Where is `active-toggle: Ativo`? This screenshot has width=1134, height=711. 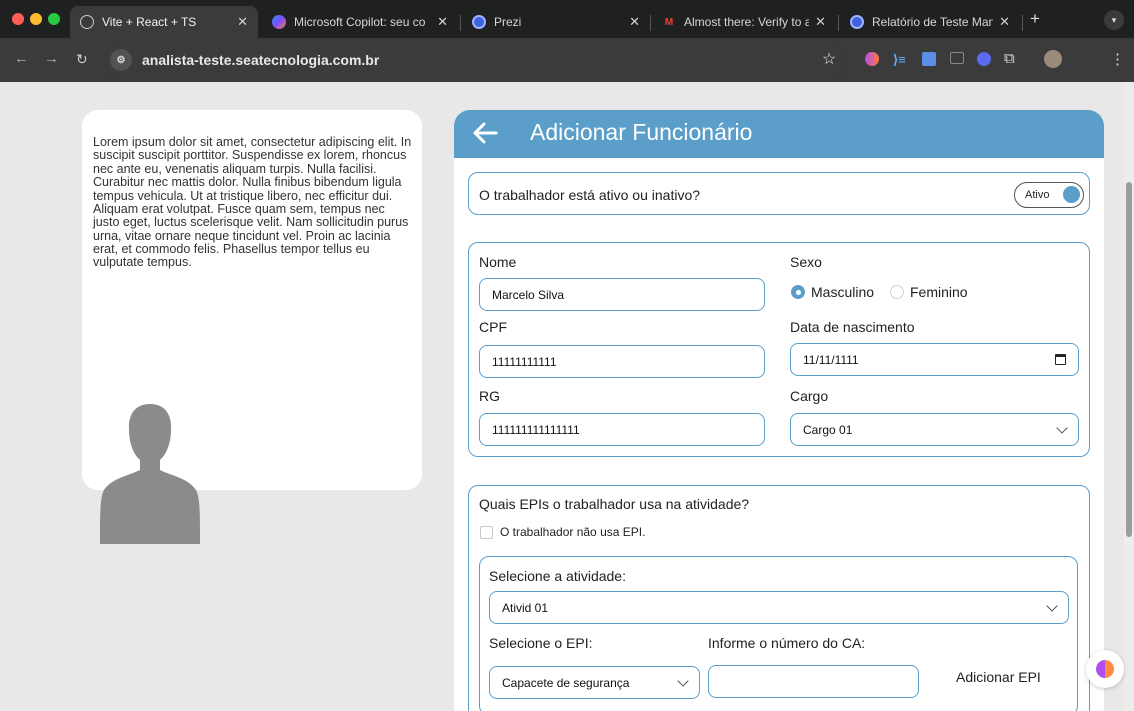 active-toggle: Ativo is located at coordinates (1049, 195).